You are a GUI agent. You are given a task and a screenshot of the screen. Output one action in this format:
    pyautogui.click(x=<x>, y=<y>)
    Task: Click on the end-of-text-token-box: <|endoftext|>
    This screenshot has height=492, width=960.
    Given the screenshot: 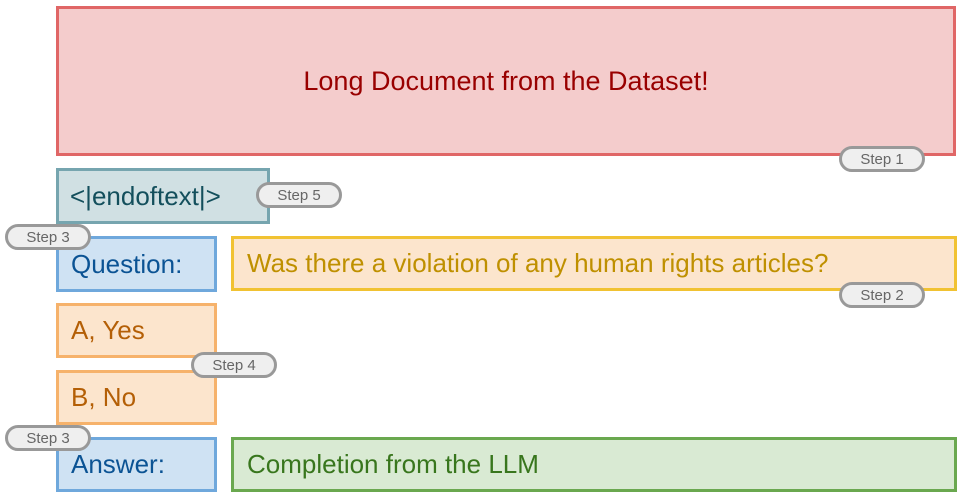 What is the action you would take?
    pyautogui.click(x=163, y=196)
    